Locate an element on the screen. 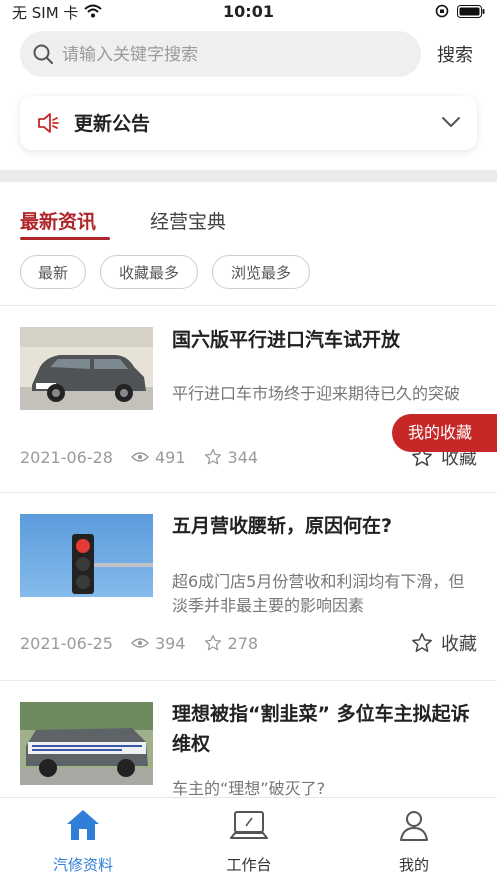 This screenshot has height=884, width=497. article-title: 国六版平行进口汽车试开放 is located at coordinates (286, 340).